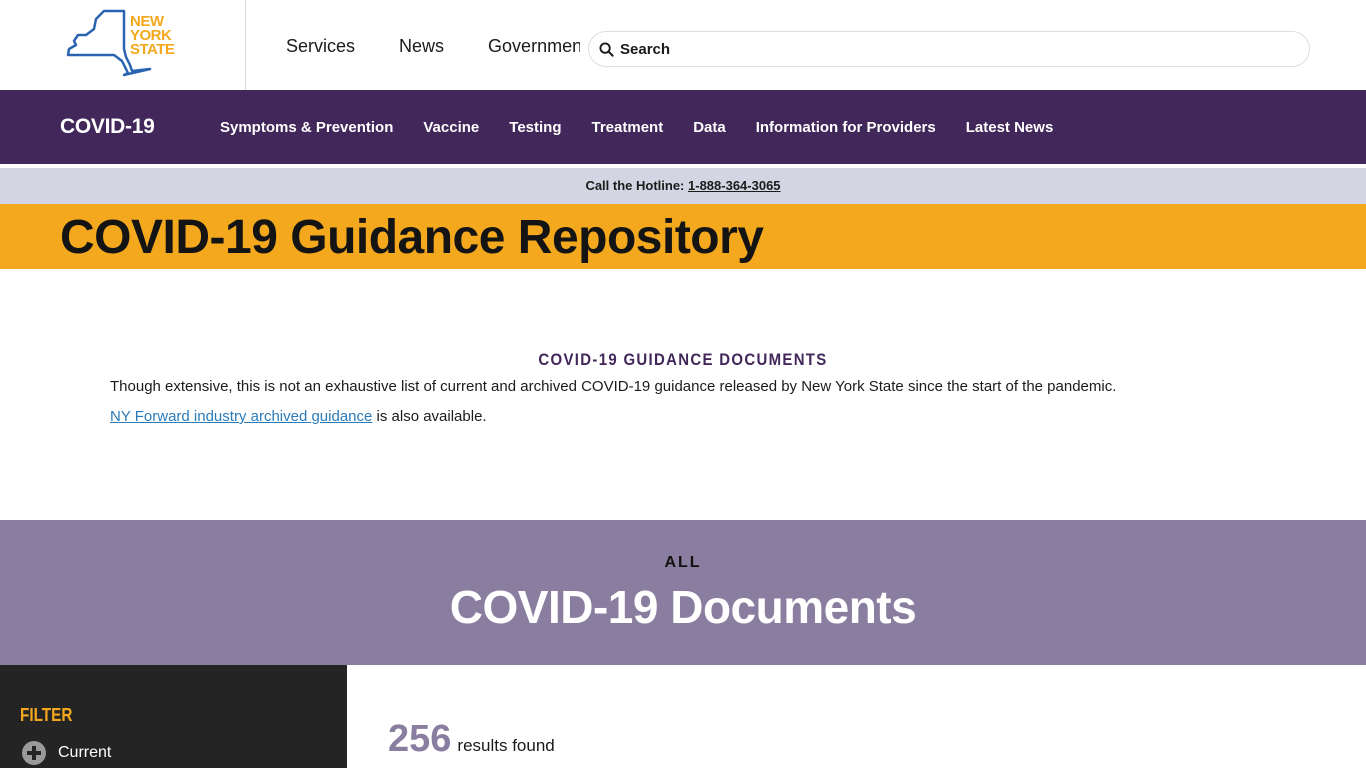 Image resolution: width=1366 pixels, height=768 pixels. What do you see at coordinates (34, 753) in the screenshot?
I see `plus-circle-icon` at bounding box center [34, 753].